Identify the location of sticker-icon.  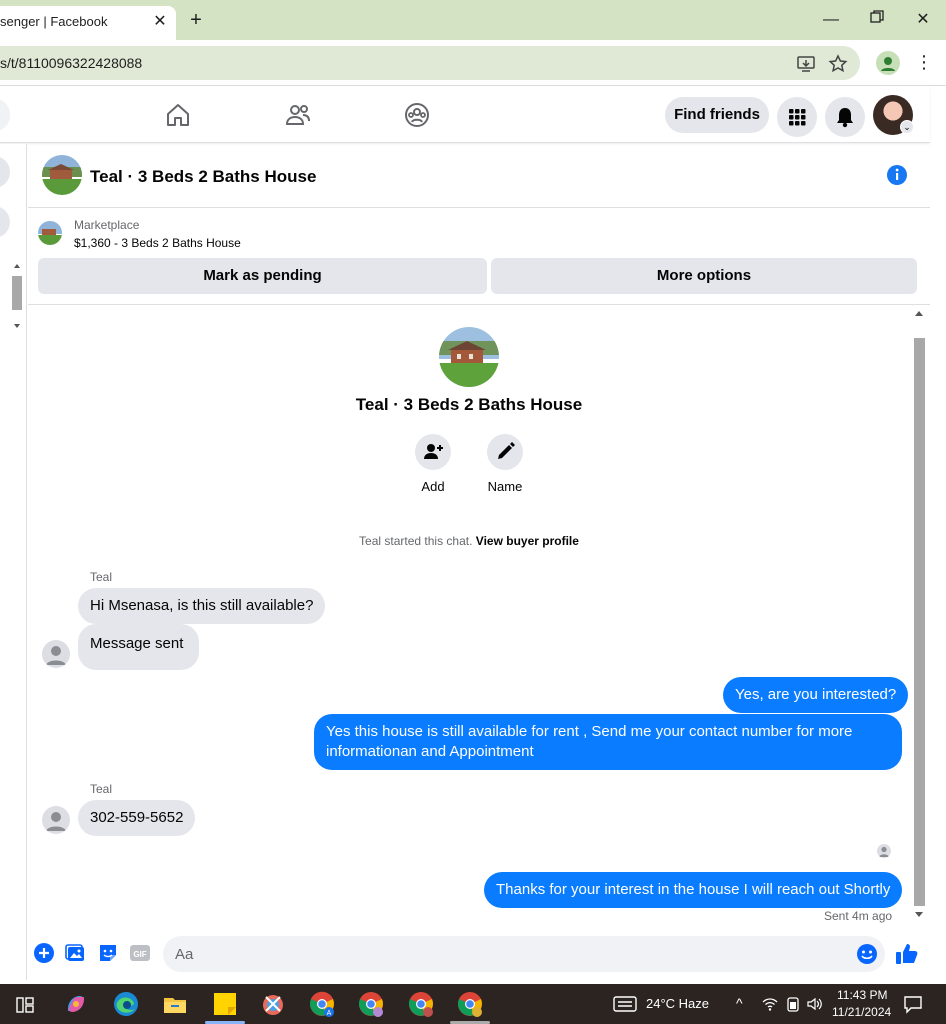
(108, 953).